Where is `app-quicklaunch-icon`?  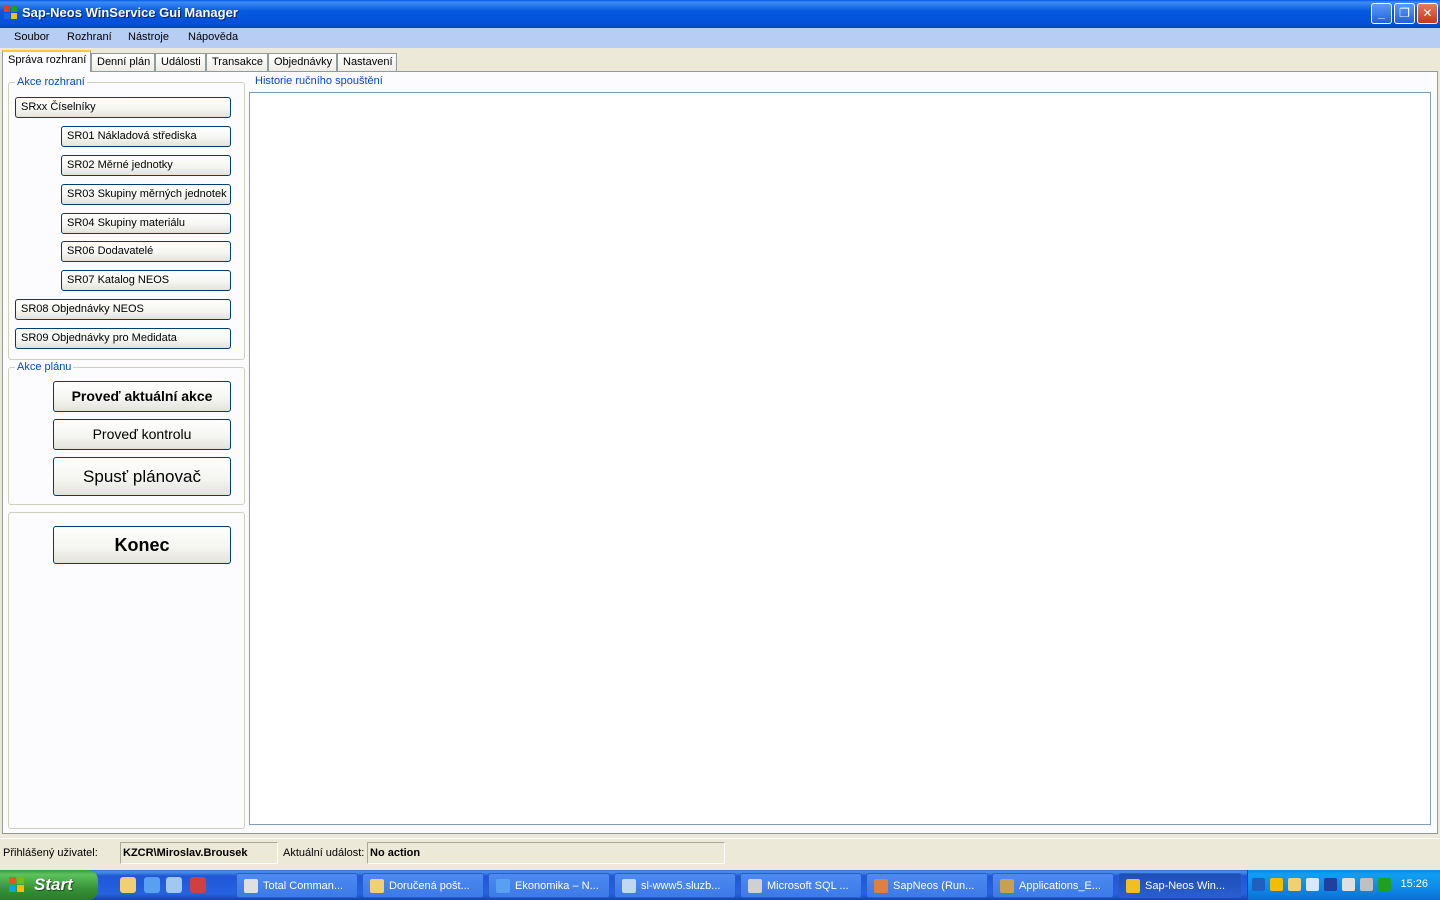 app-quicklaunch-icon is located at coordinates (198, 885).